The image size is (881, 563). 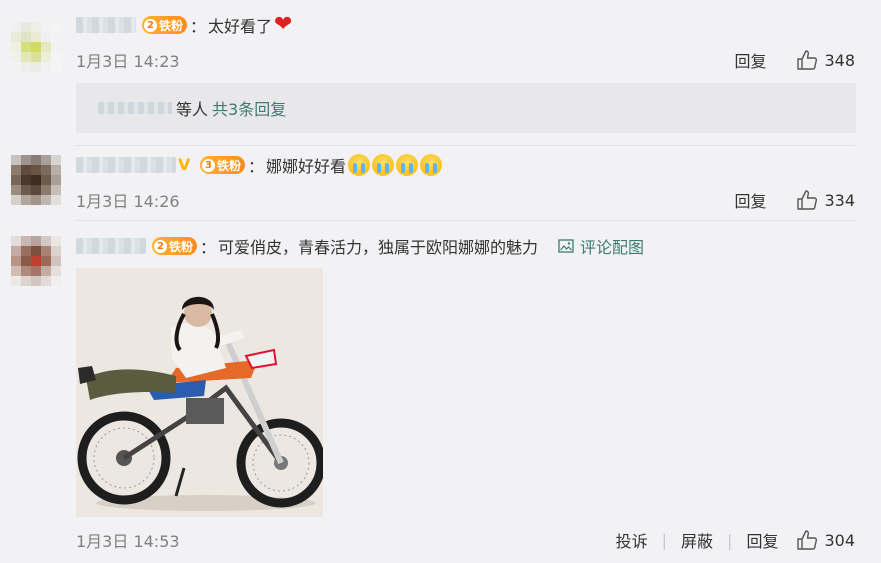 I want to click on comment-text: 太好看了, so click(x=240, y=26).